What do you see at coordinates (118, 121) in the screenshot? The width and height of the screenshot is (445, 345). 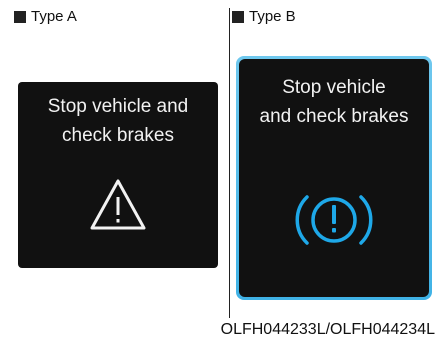 I see `type-a-message: Stop vehicle and check brakes` at bounding box center [118, 121].